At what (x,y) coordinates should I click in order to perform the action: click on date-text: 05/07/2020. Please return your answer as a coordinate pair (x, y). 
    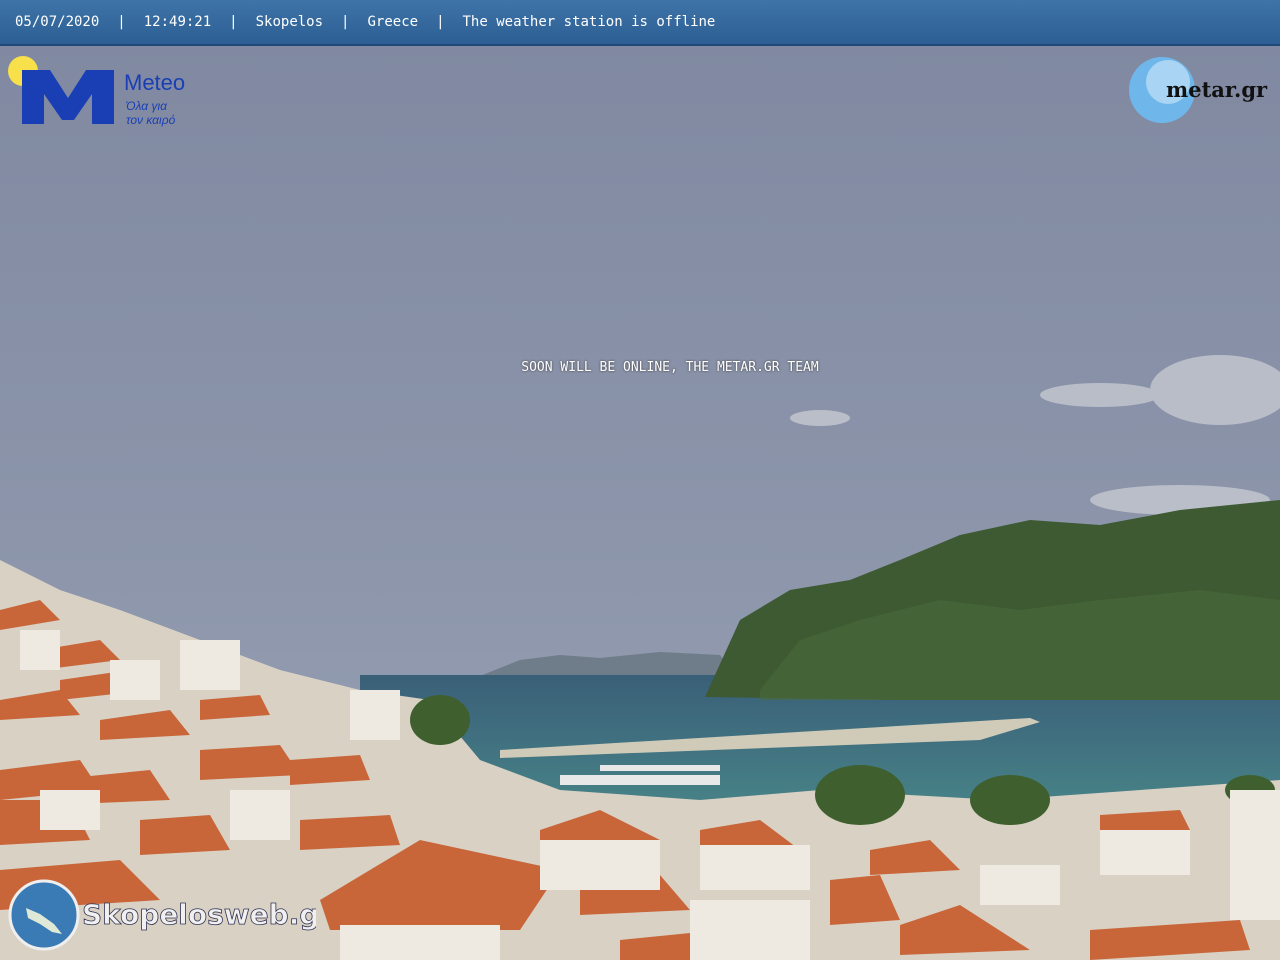
    Looking at the image, I should click on (57, 22).